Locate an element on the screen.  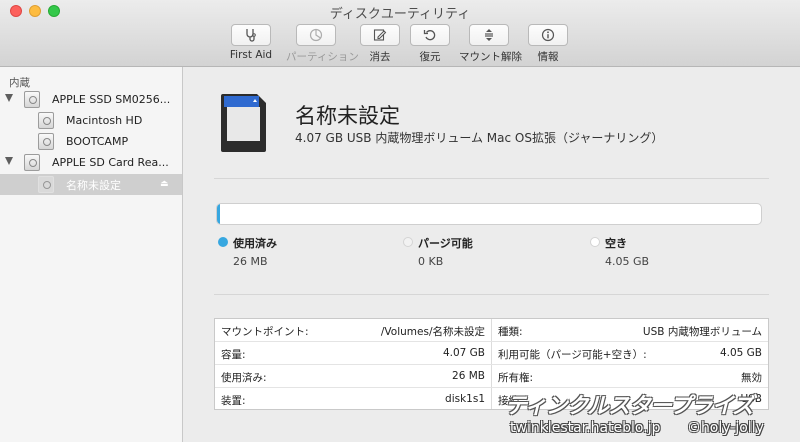
restore-arrow-icon is located at coordinates (429, 35).